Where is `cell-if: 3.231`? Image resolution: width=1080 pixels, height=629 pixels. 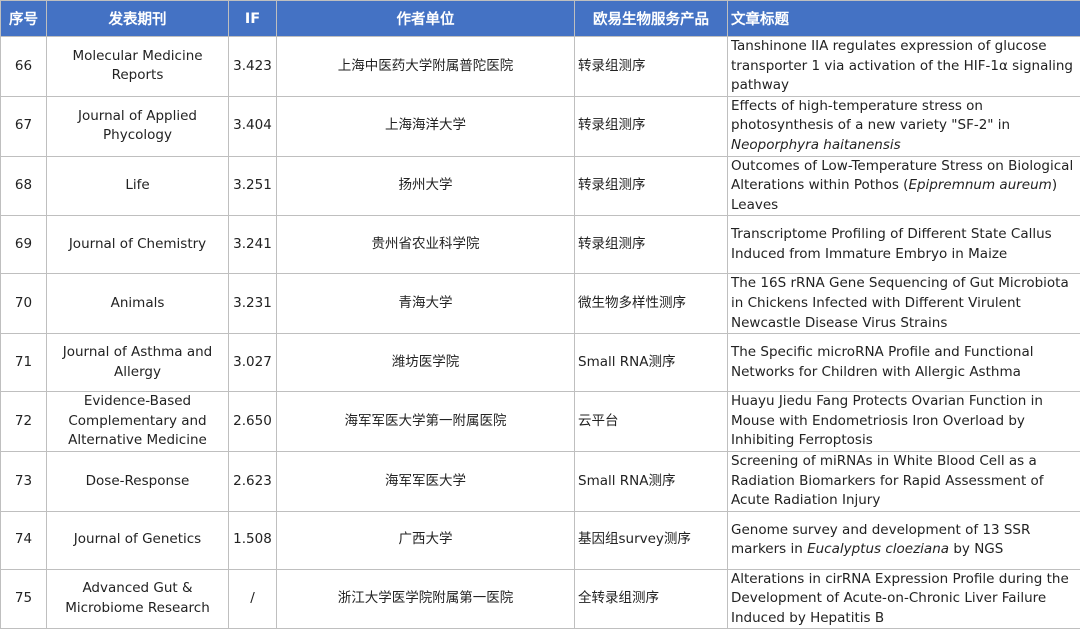
cell-if: 3.231 is located at coordinates (253, 304).